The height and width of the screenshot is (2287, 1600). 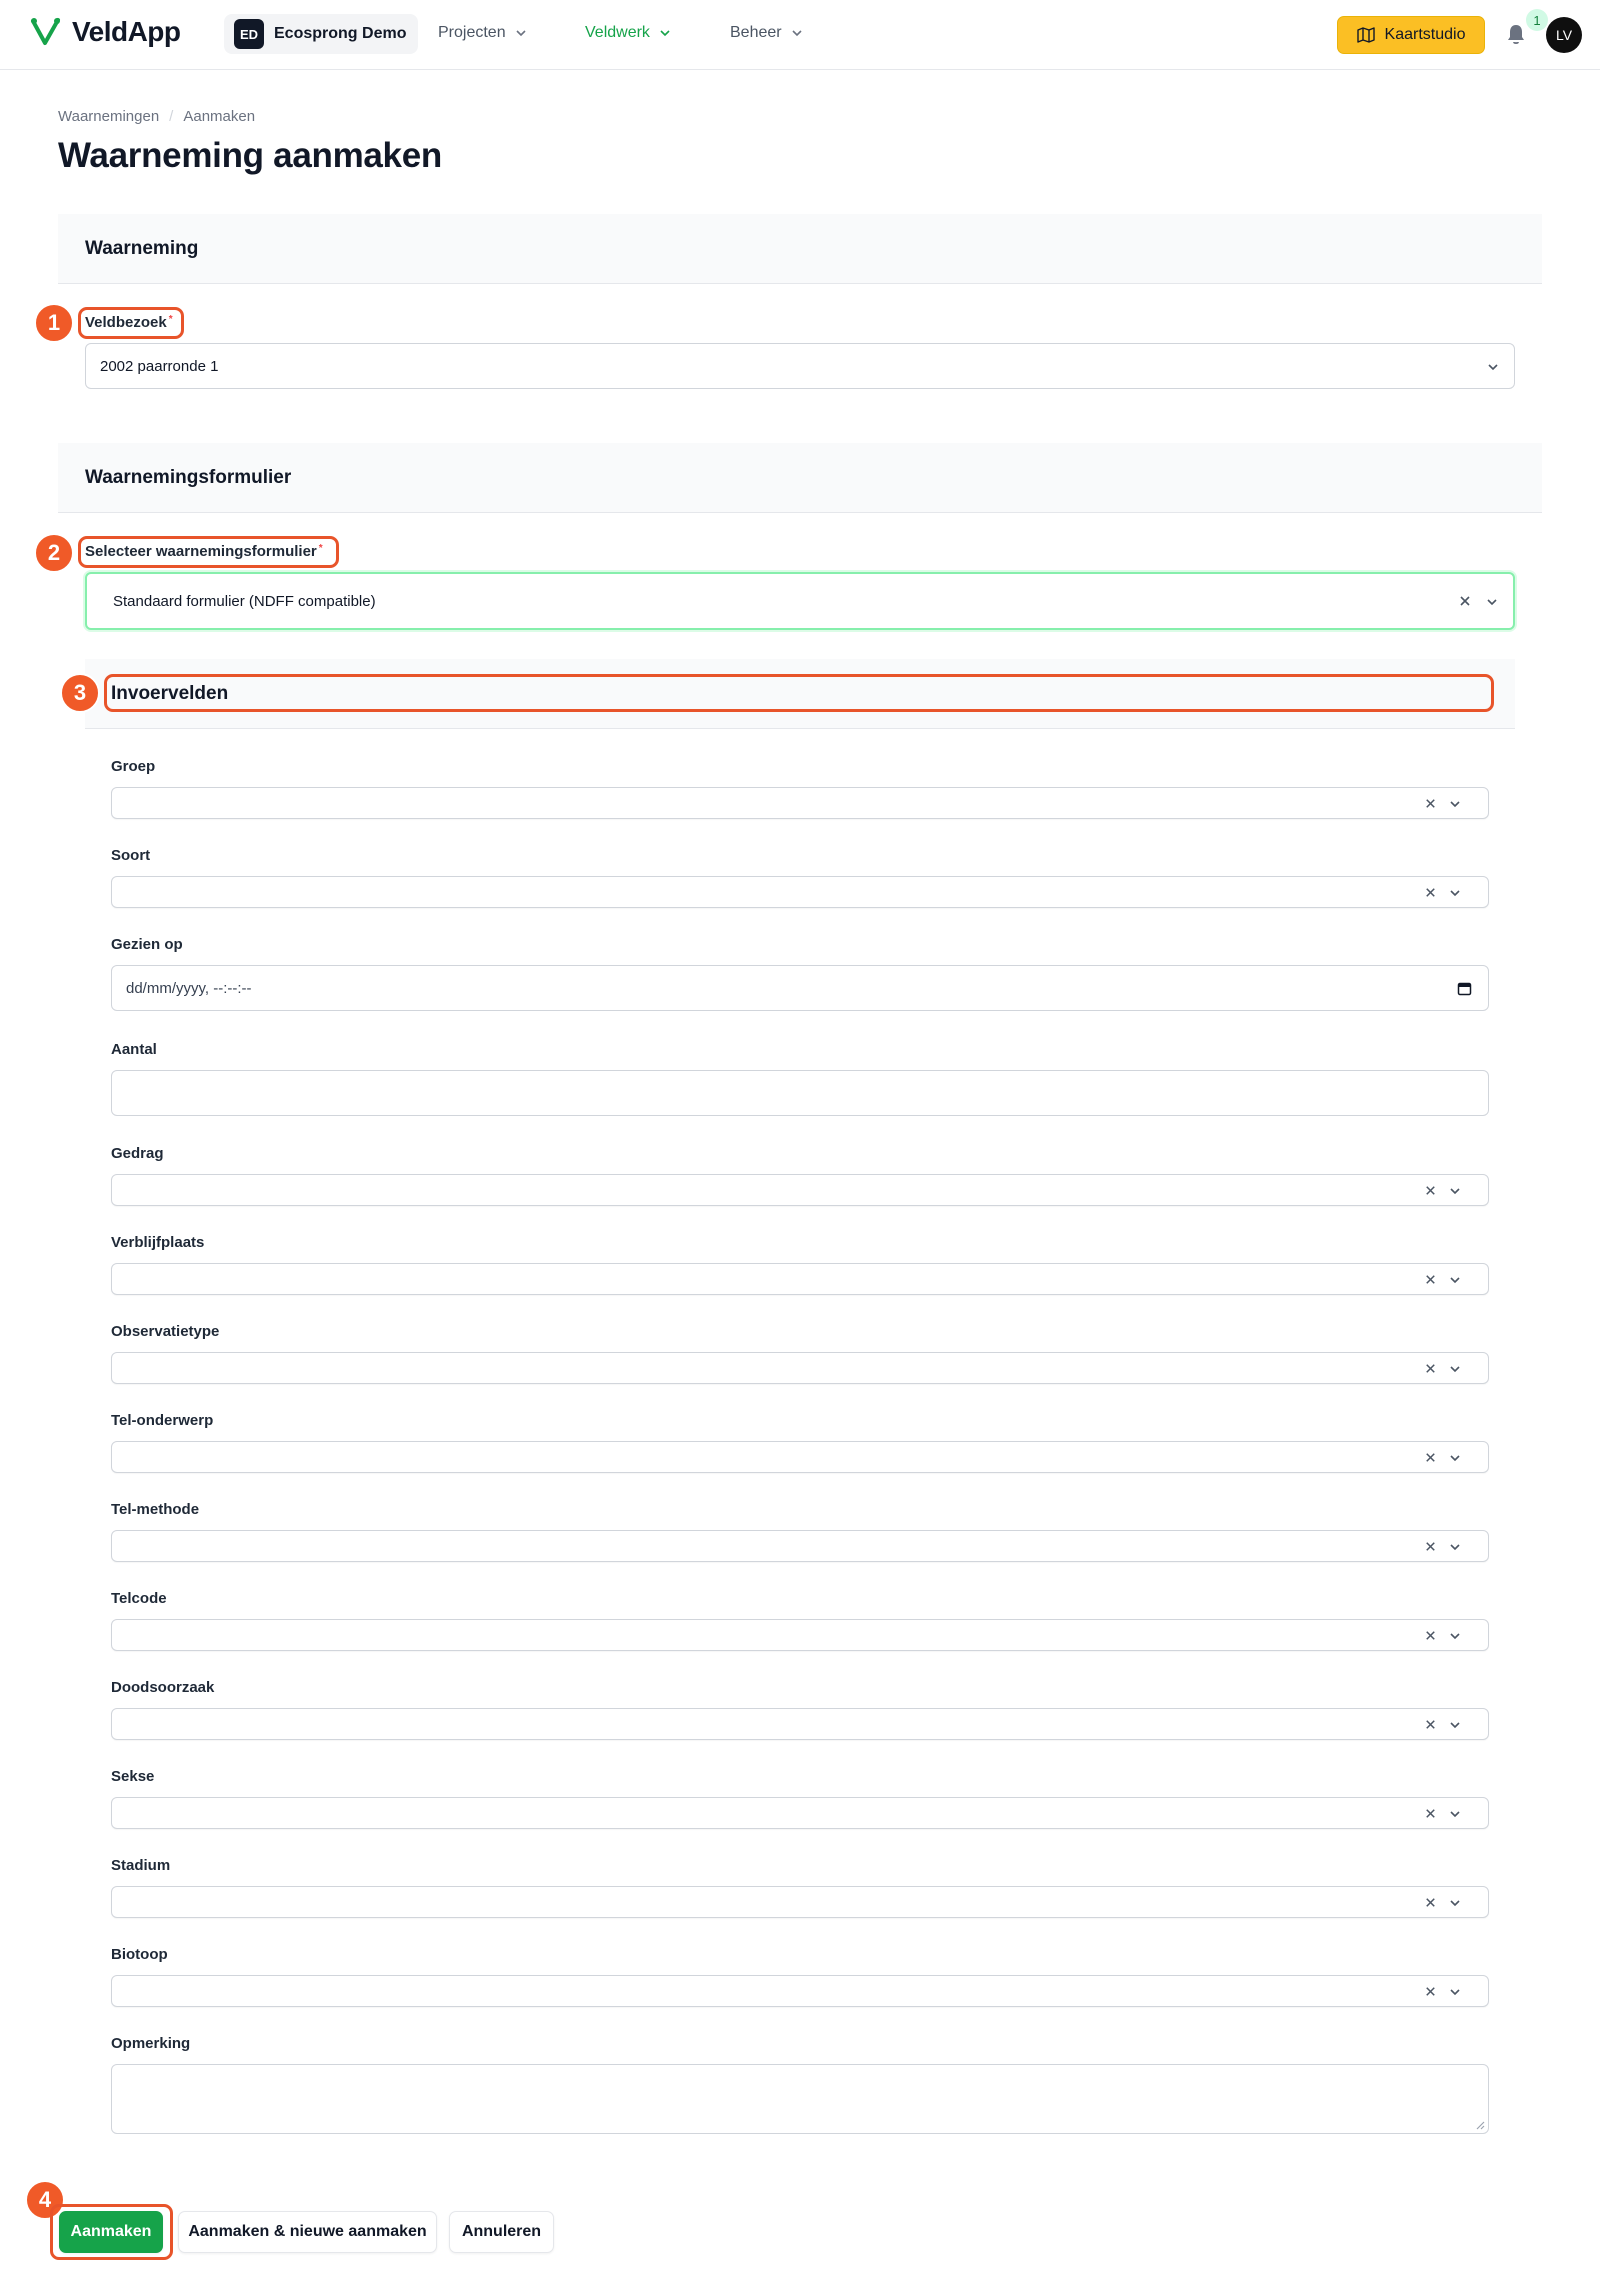 What do you see at coordinates (111, 2232) in the screenshot?
I see `aanmaken-button: Aanmaken` at bounding box center [111, 2232].